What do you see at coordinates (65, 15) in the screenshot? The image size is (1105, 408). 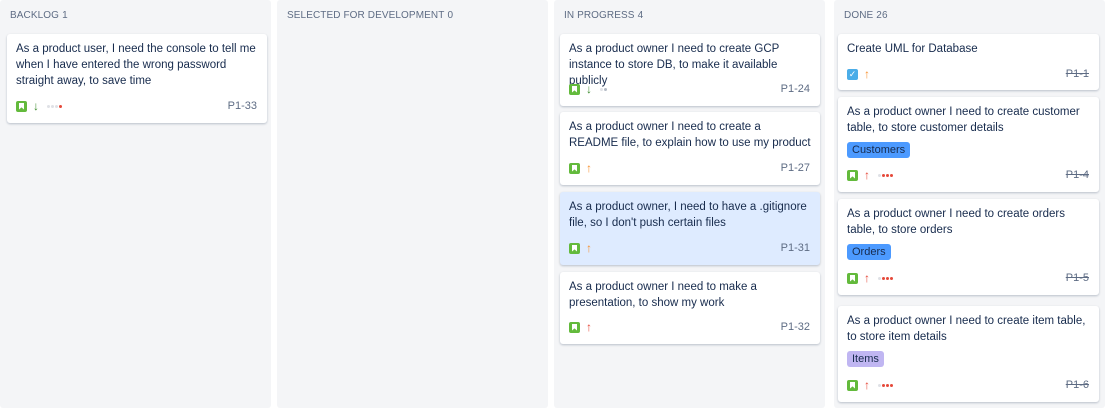 I see `column-count: 1` at bounding box center [65, 15].